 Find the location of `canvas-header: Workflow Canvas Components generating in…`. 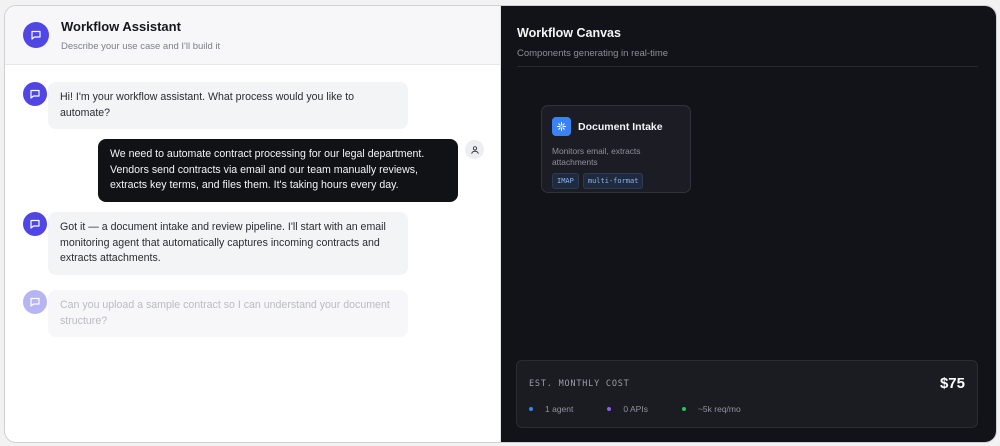

canvas-header: Workflow Canvas Components generating in… is located at coordinates (747, 46).